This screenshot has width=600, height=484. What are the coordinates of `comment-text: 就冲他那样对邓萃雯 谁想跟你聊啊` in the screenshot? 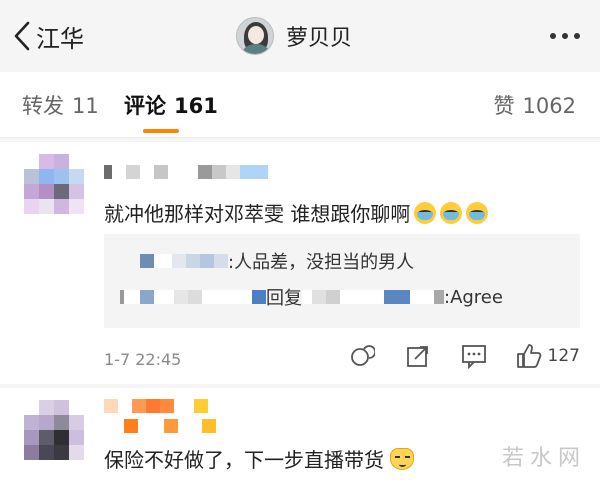 It's located at (296, 212).